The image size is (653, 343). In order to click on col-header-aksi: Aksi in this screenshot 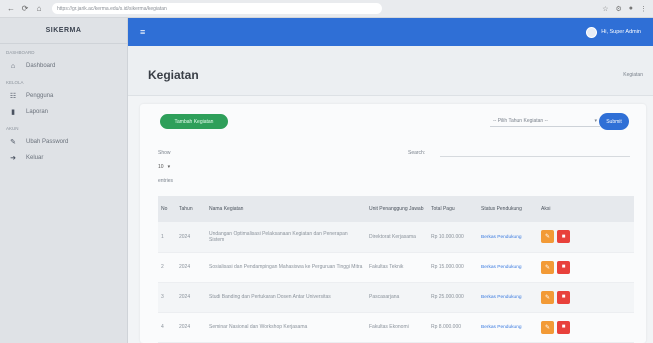, I will do `click(586, 209)`.